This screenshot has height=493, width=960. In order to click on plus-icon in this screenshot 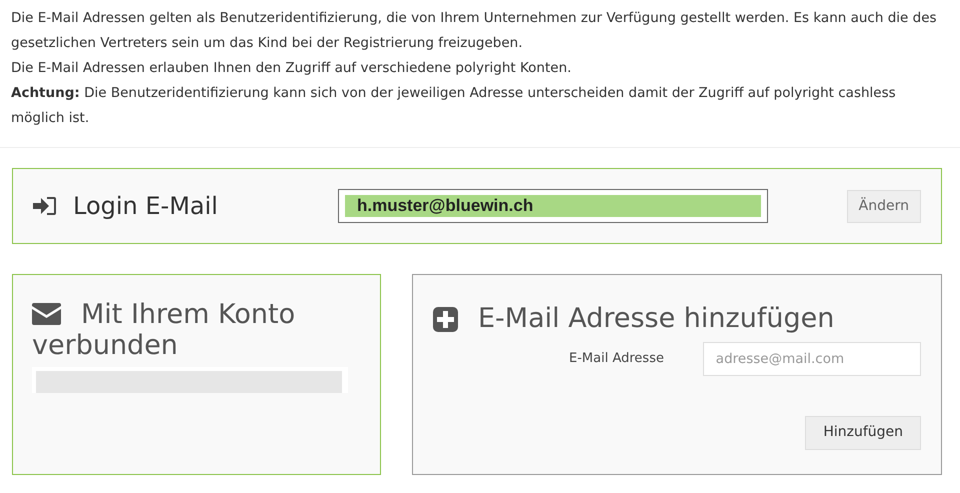, I will do `click(445, 319)`.